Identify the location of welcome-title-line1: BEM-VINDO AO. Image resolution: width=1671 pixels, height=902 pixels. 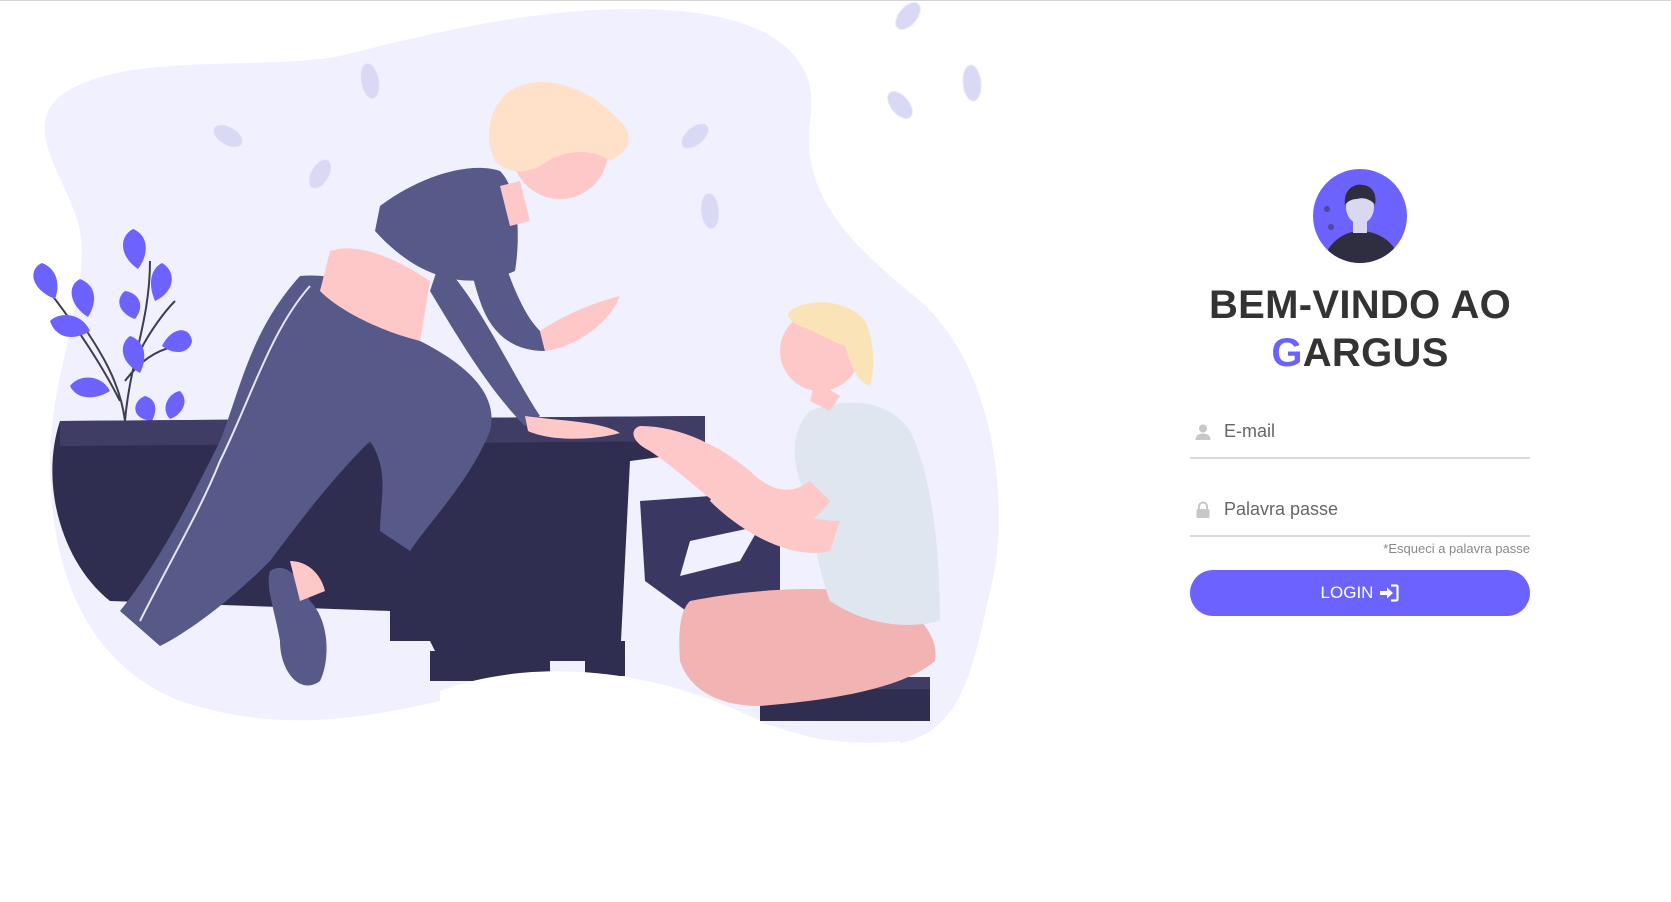
(1360, 305).